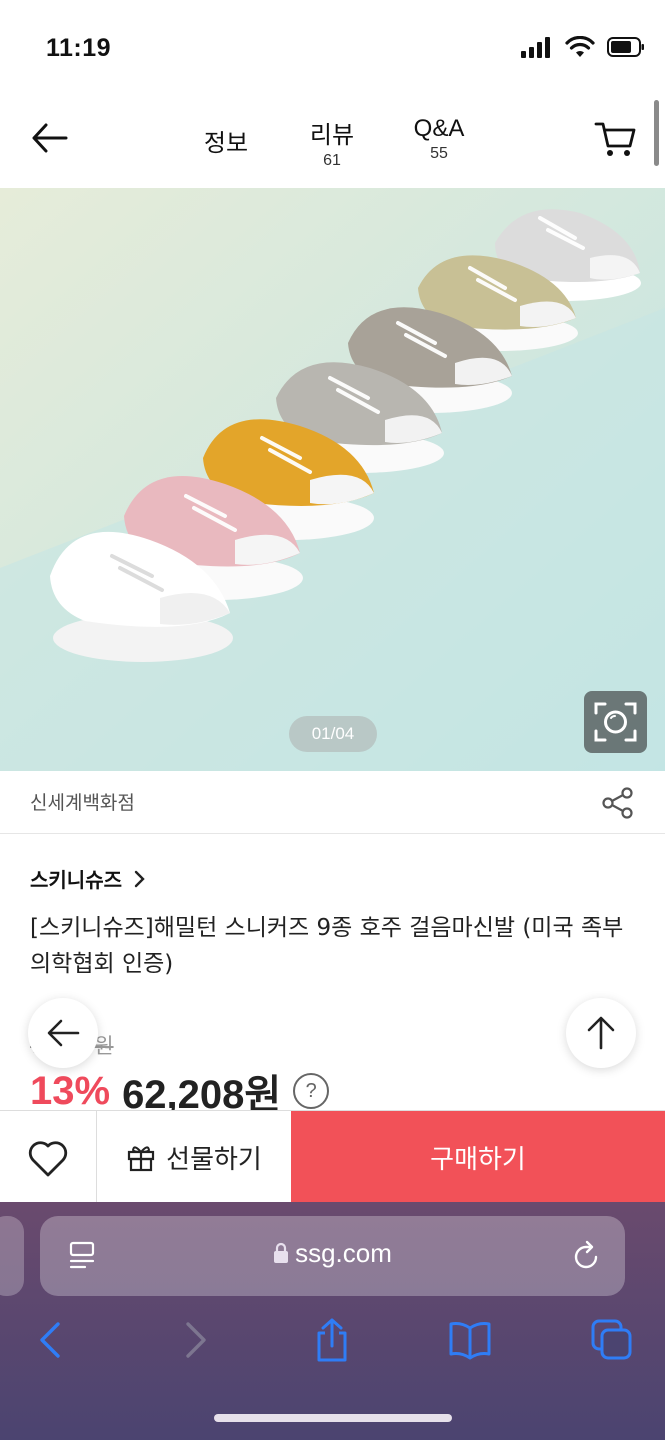 The width and height of the screenshot is (665, 1440). Describe the element at coordinates (656, 133) in the screenshot. I see `scrollbar` at that location.